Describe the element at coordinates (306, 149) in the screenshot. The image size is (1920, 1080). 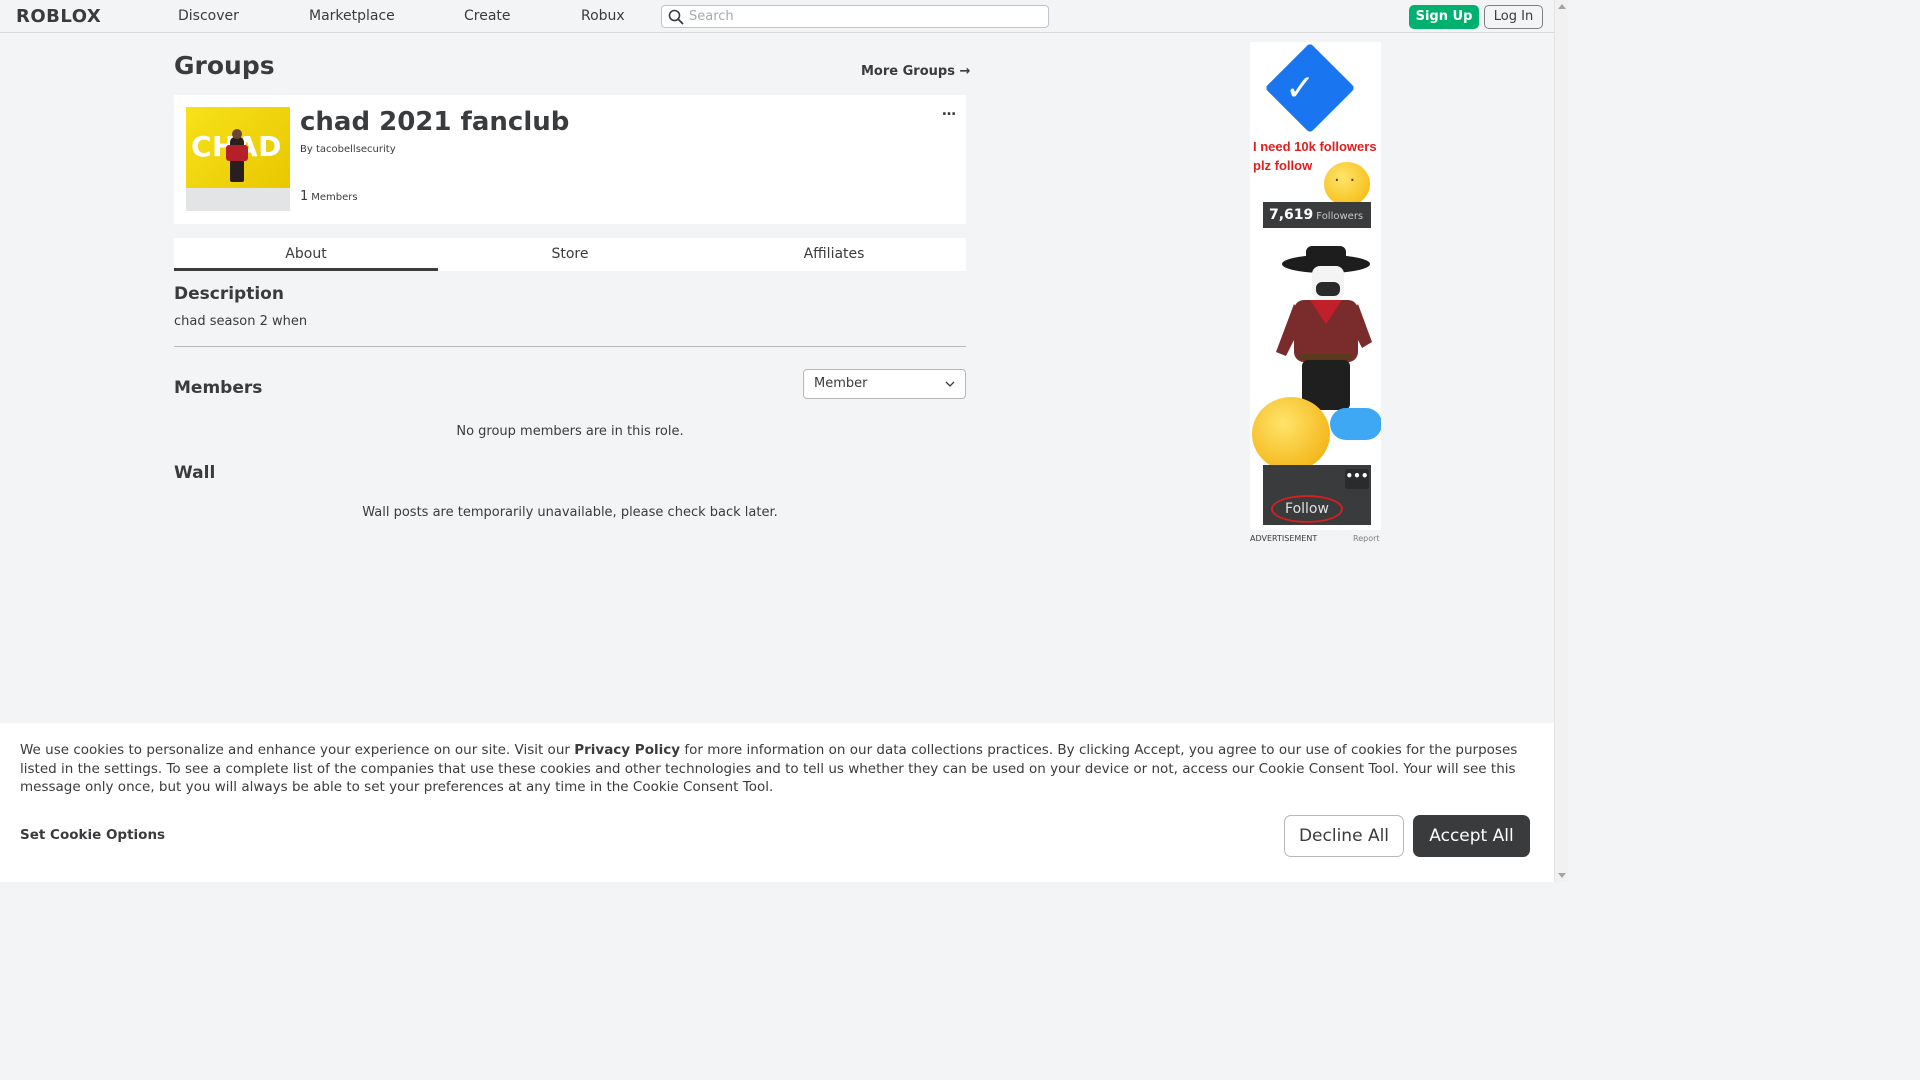
I see `owner-prefix: By` at that location.